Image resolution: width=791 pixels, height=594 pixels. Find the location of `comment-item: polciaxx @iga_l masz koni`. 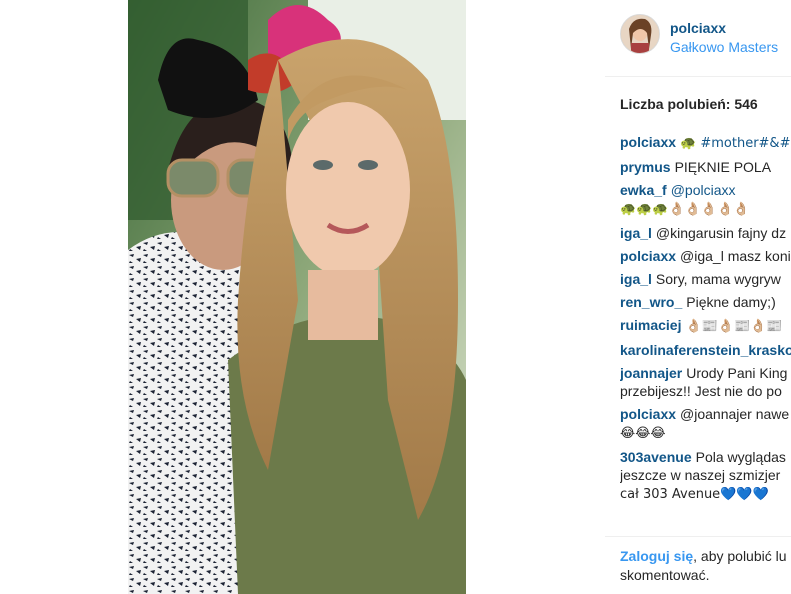

comment-item: polciaxx @iga_l masz koni is located at coordinates (705, 256).